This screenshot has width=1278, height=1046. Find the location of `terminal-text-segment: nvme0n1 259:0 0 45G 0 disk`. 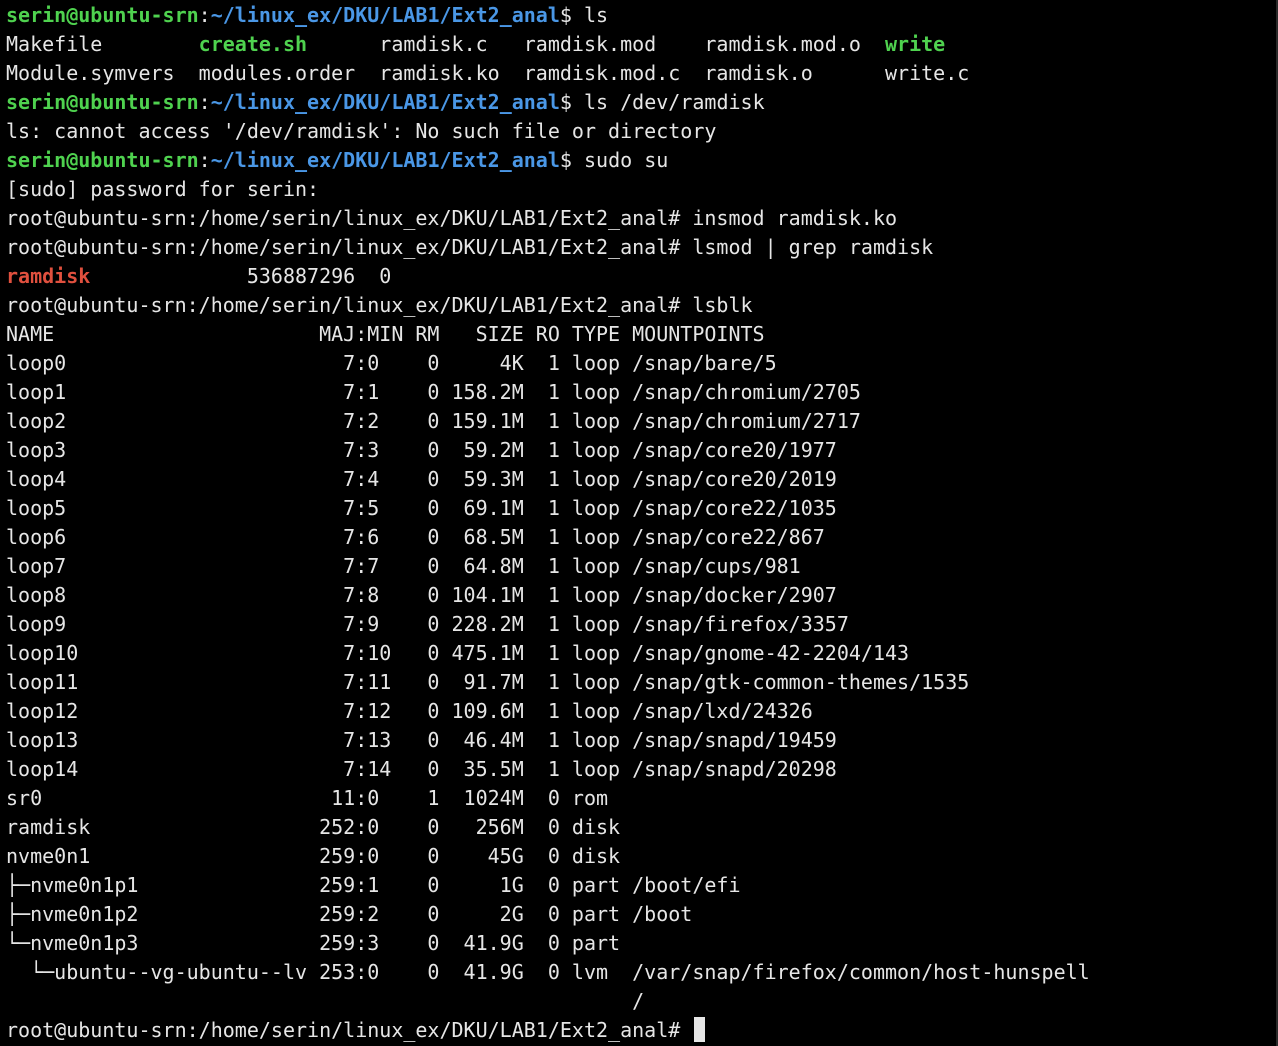

terminal-text-segment: nvme0n1 259:0 0 45G 0 disk is located at coordinates (313, 856).